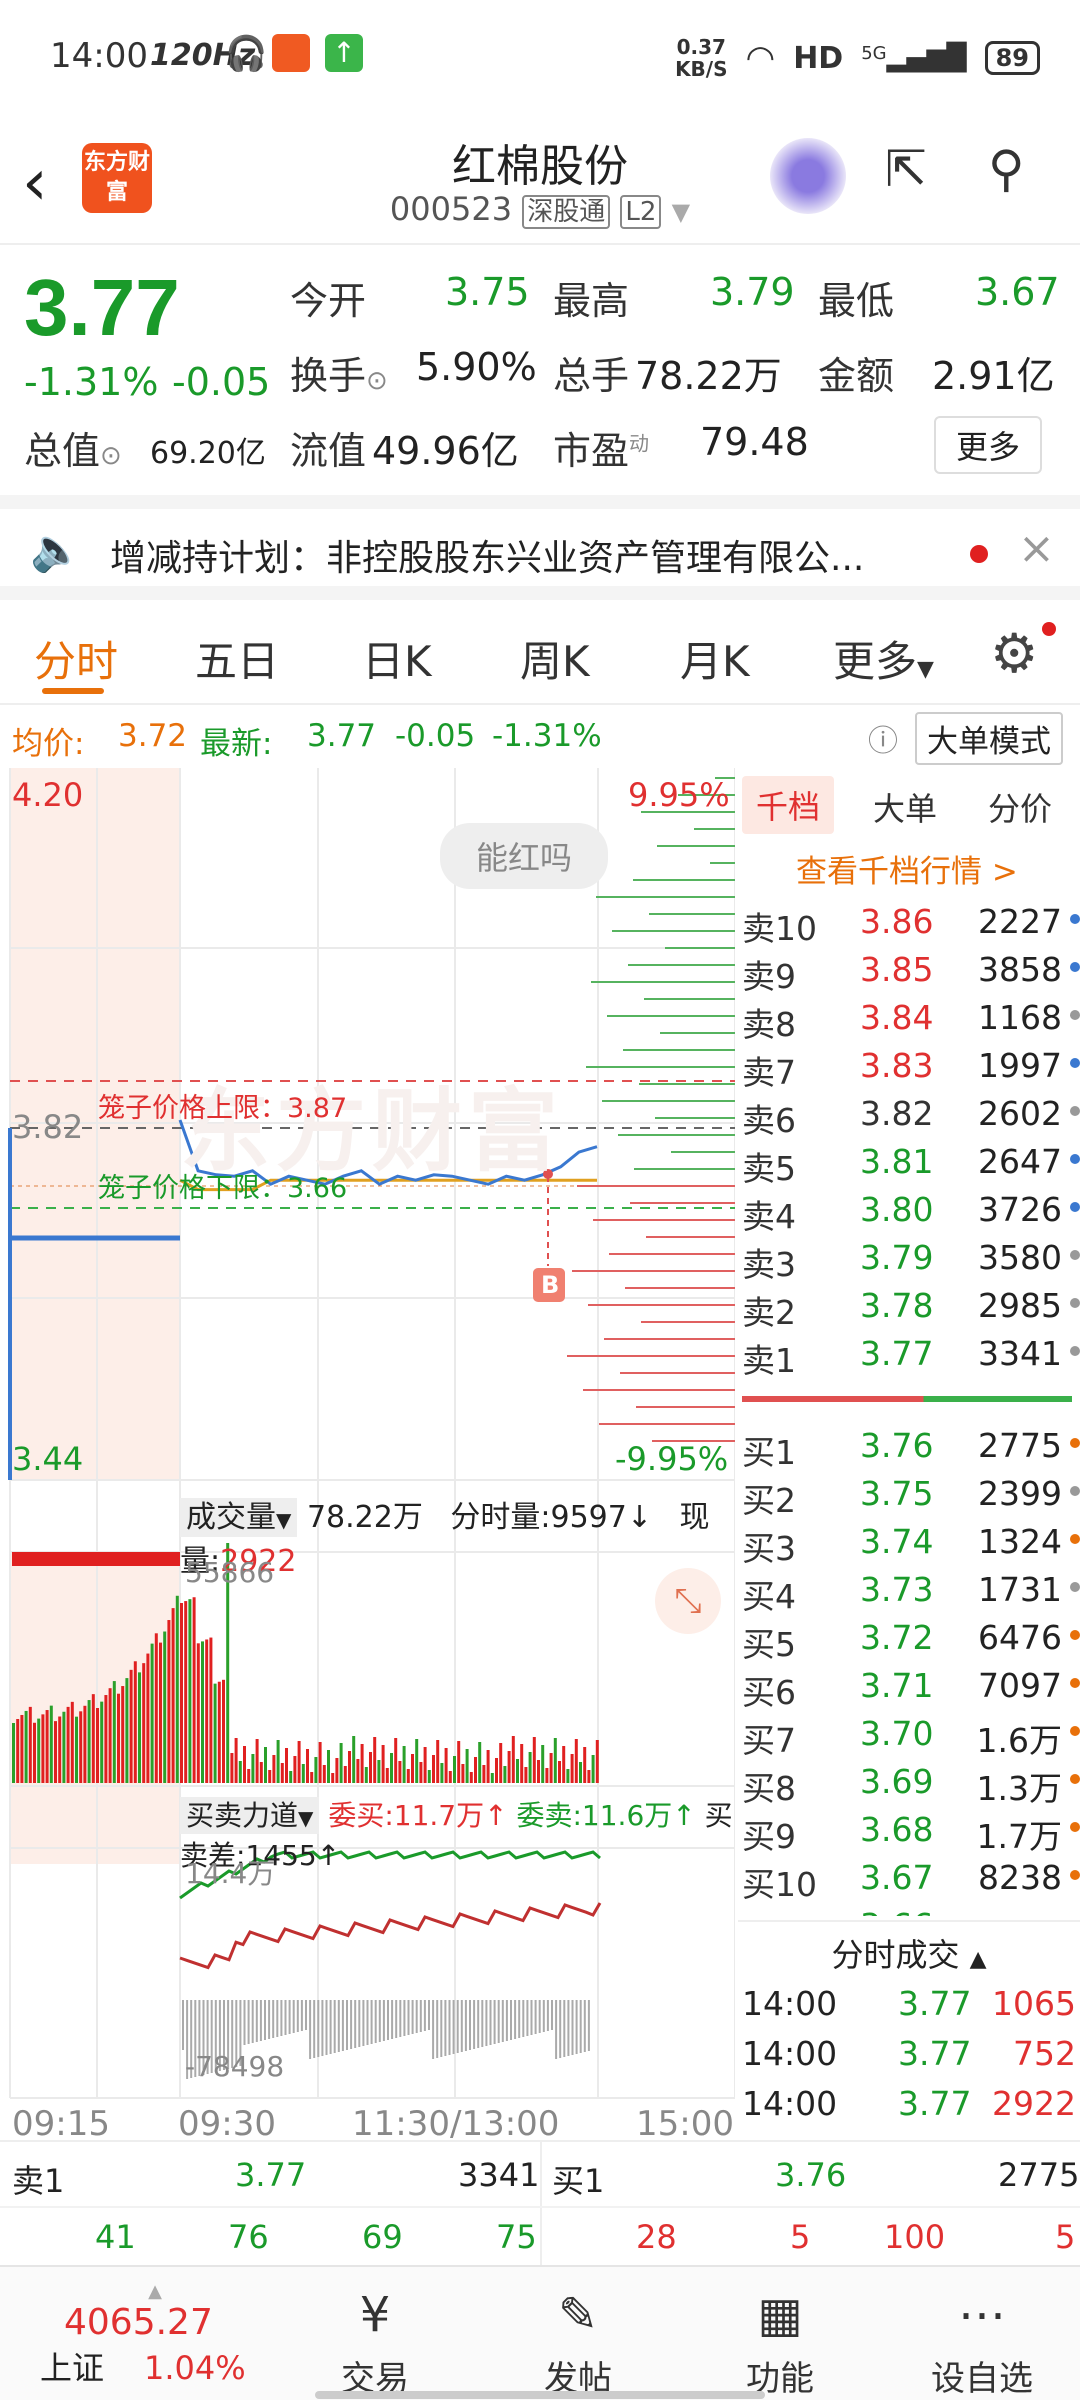 The height and width of the screenshot is (2400, 1080). Describe the element at coordinates (155, 2335) in the screenshot. I see `index-widget: ▲ 4065.27 上证 1.04%` at that location.